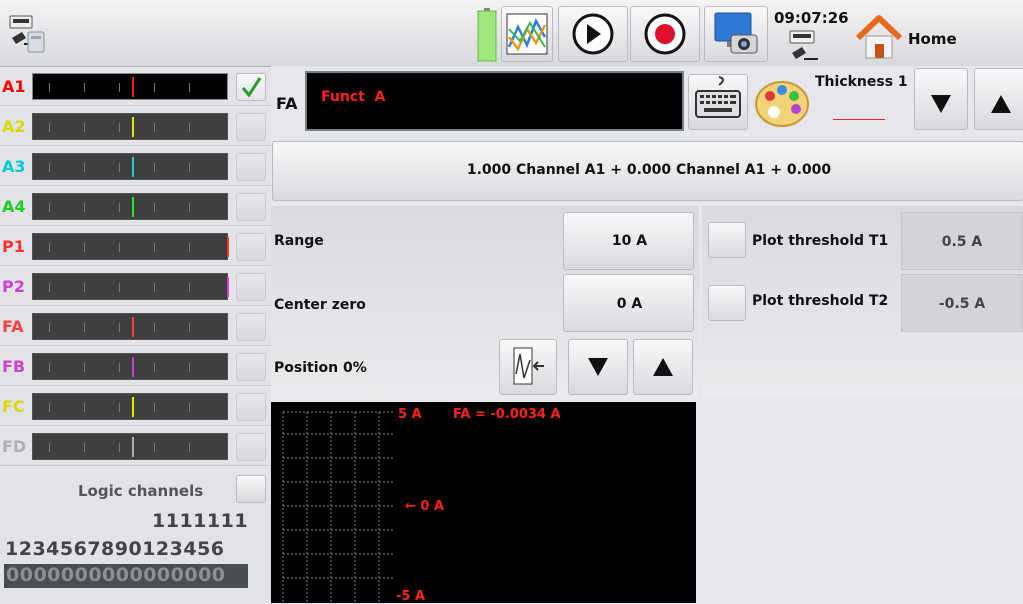 Image resolution: width=1023 pixels, height=604 pixels. Describe the element at coordinates (251, 489) in the screenshot. I see `logic-channels-checkbox` at that location.